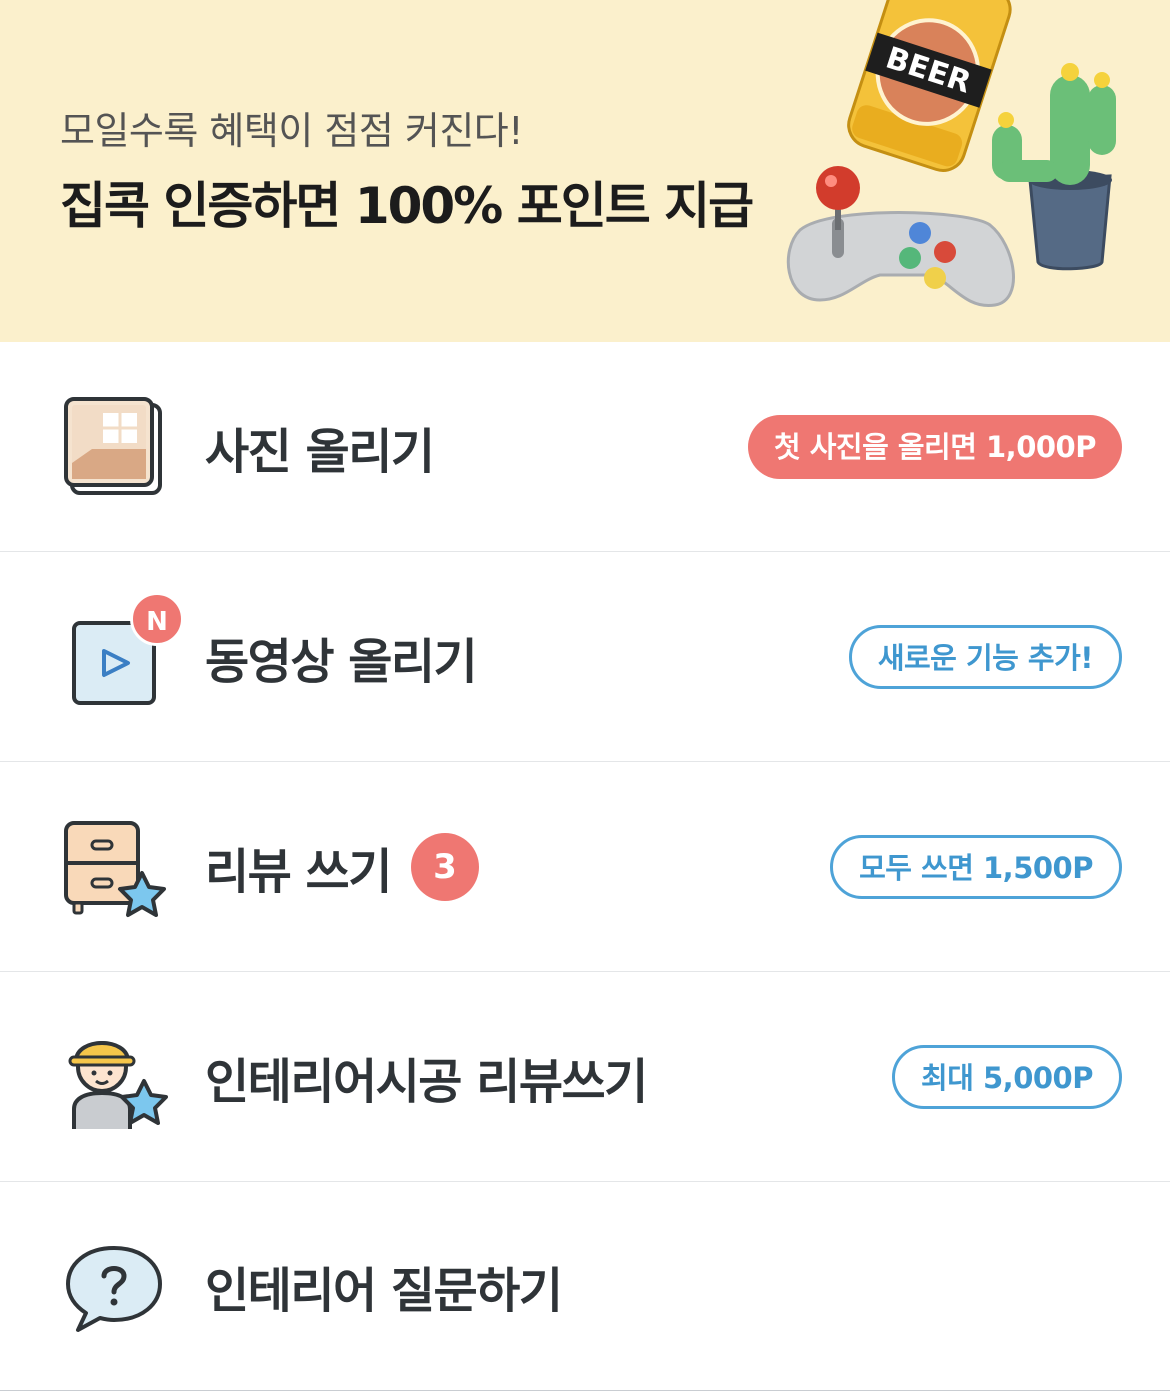 The image size is (1170, 1393). What do you see at coordinates (426, 1081) in the screenshot?
I see `menu-item-label: 인테리어시공 리뷰쓰기` at bounding box center [426, 1081].